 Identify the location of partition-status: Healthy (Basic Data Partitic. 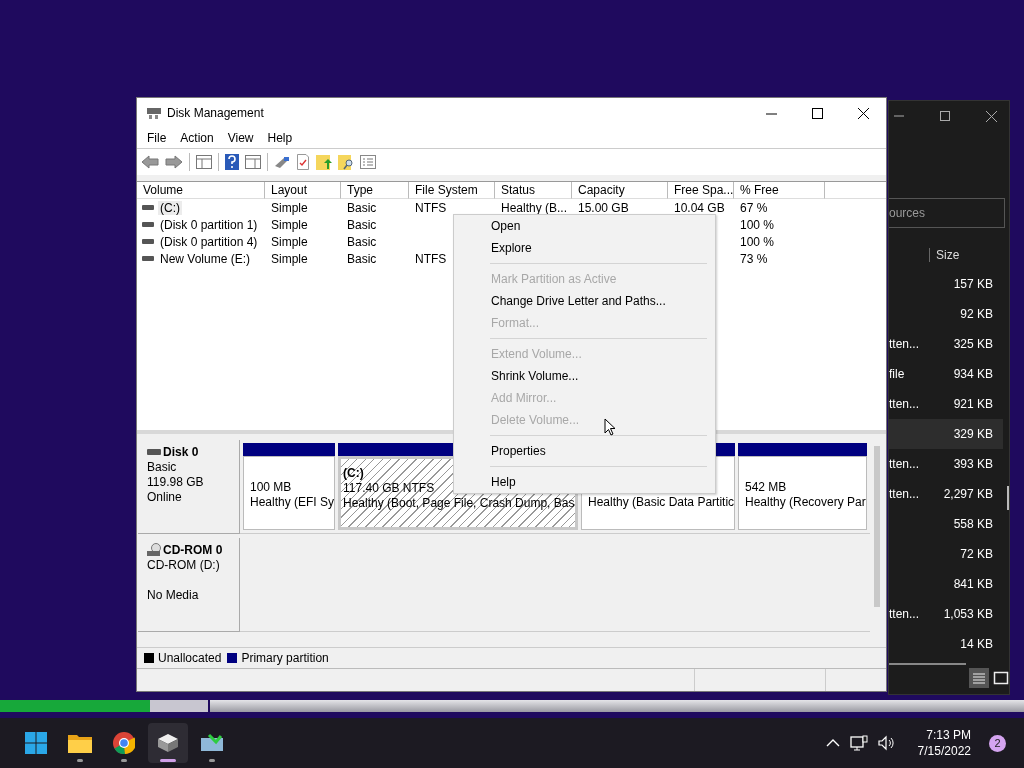
(661, 502).